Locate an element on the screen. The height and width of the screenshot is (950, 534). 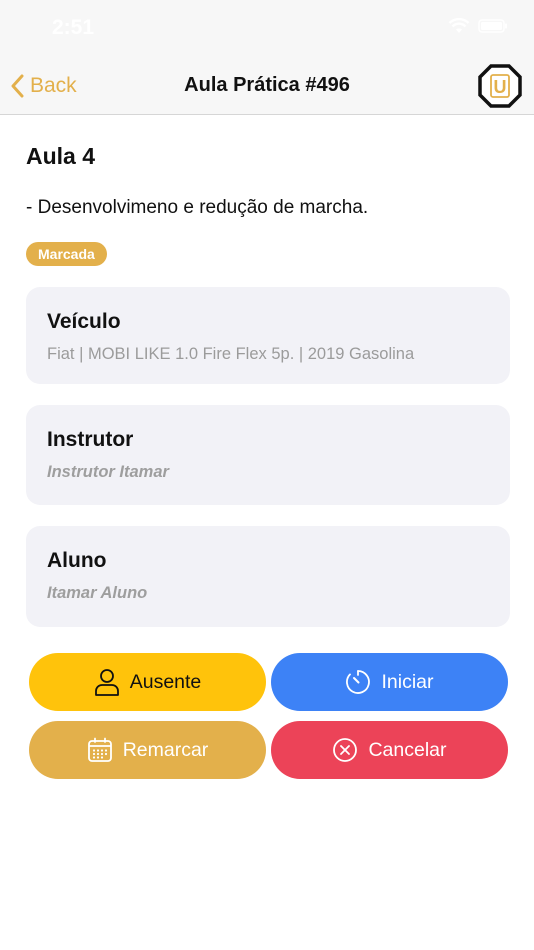
status-time: 2:51 is located at coordinates (73, 27).